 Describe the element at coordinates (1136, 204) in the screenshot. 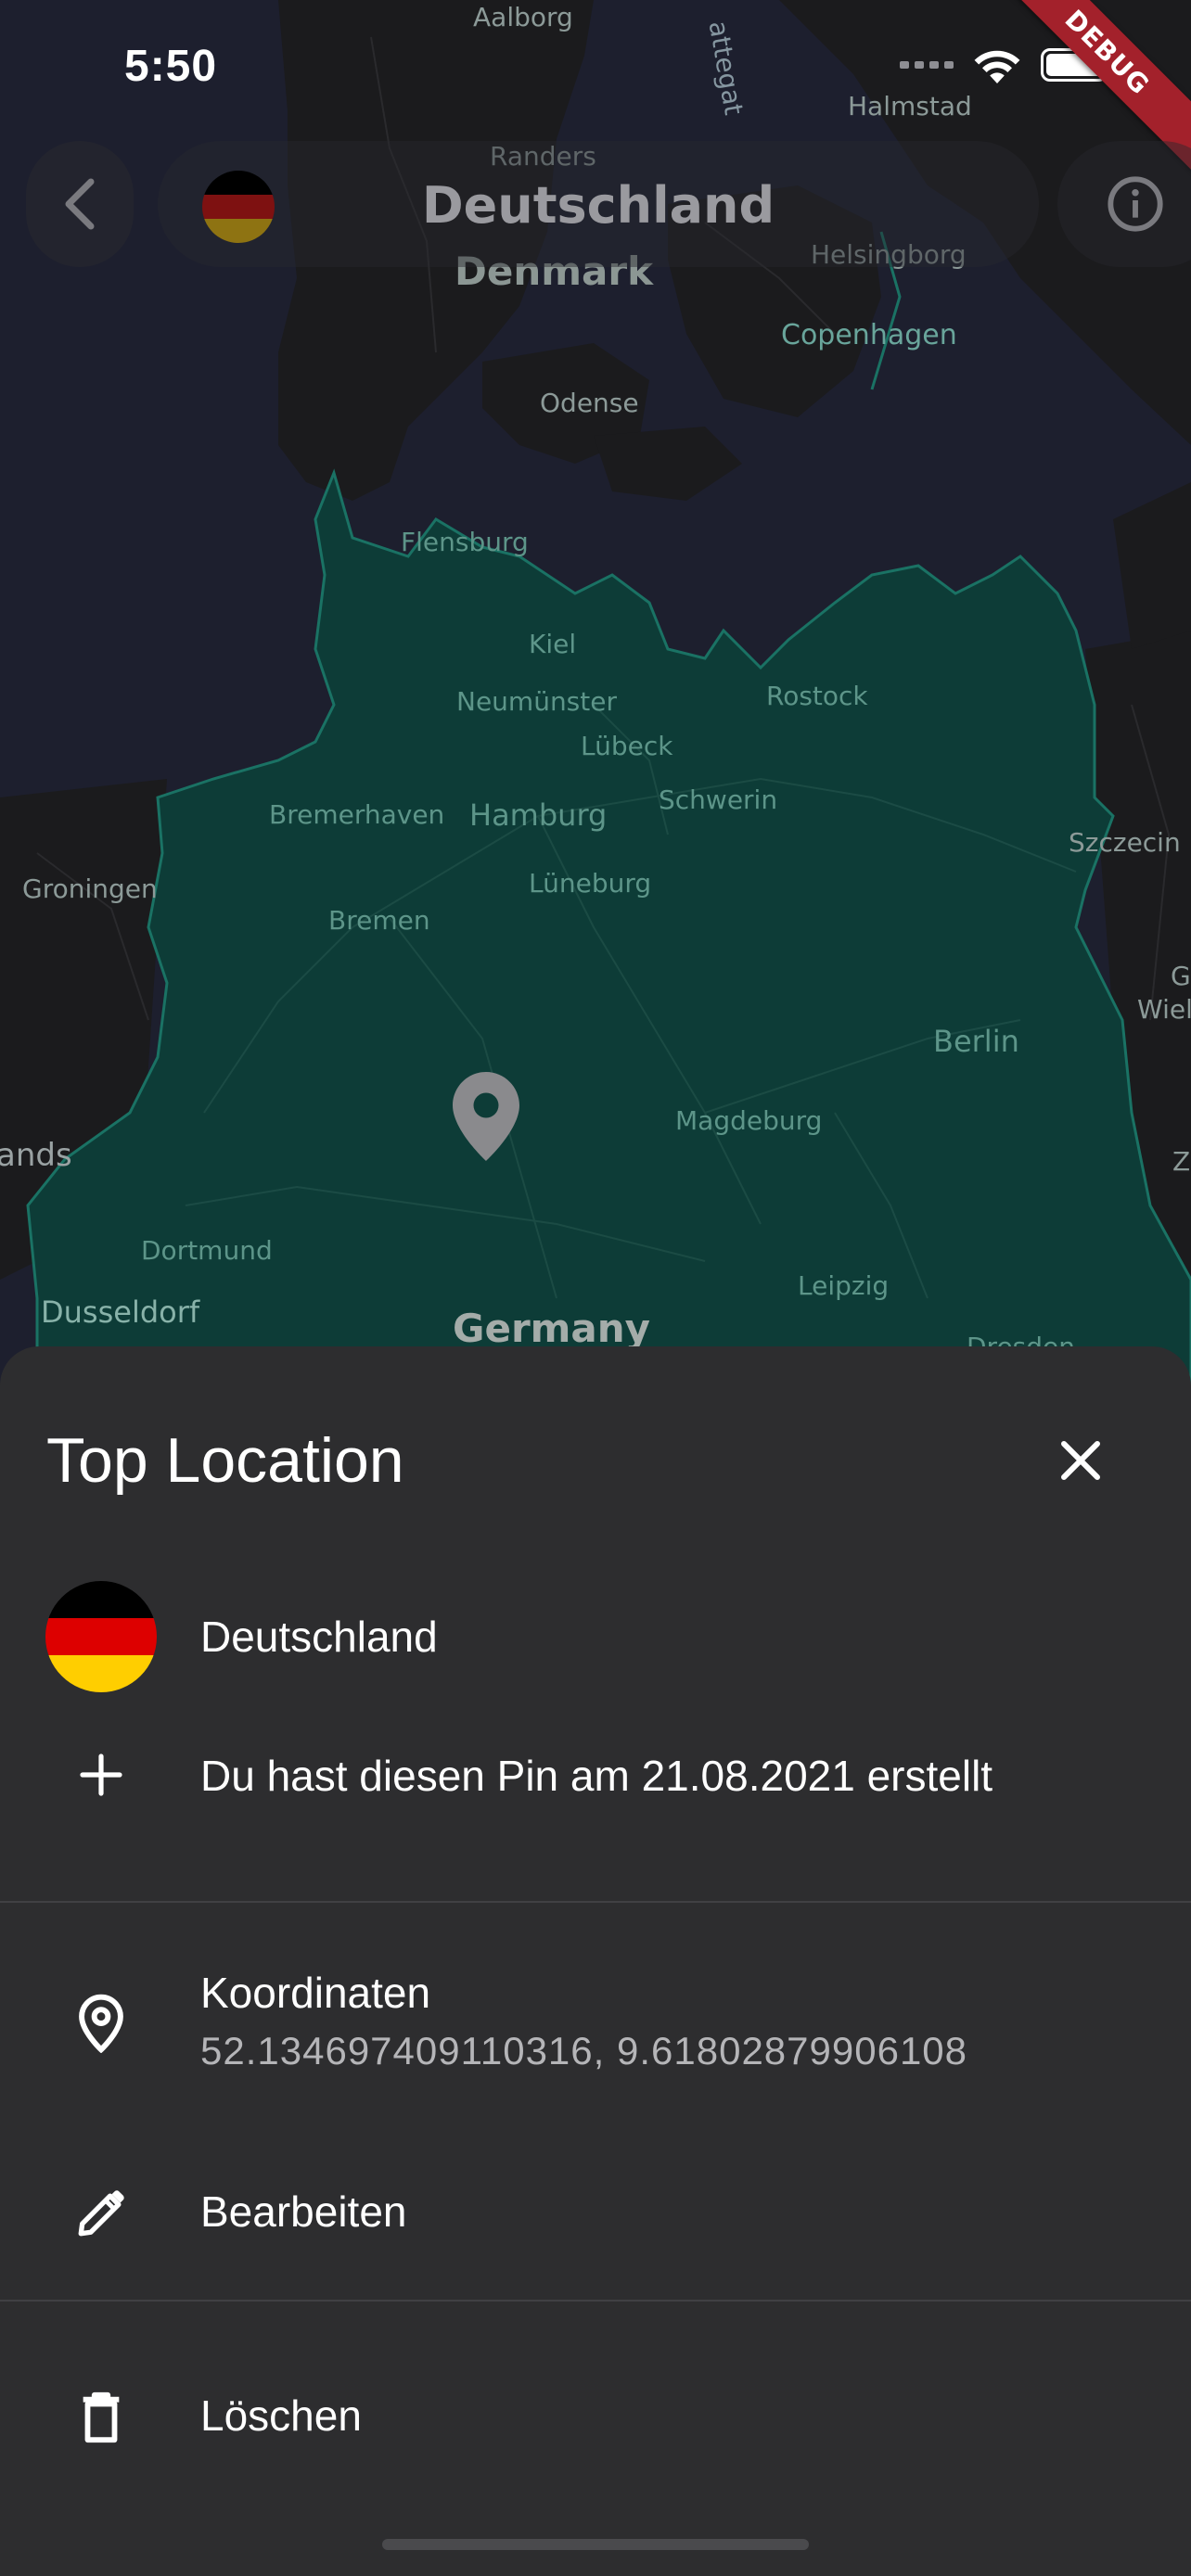

I see `info-icon` at that location.